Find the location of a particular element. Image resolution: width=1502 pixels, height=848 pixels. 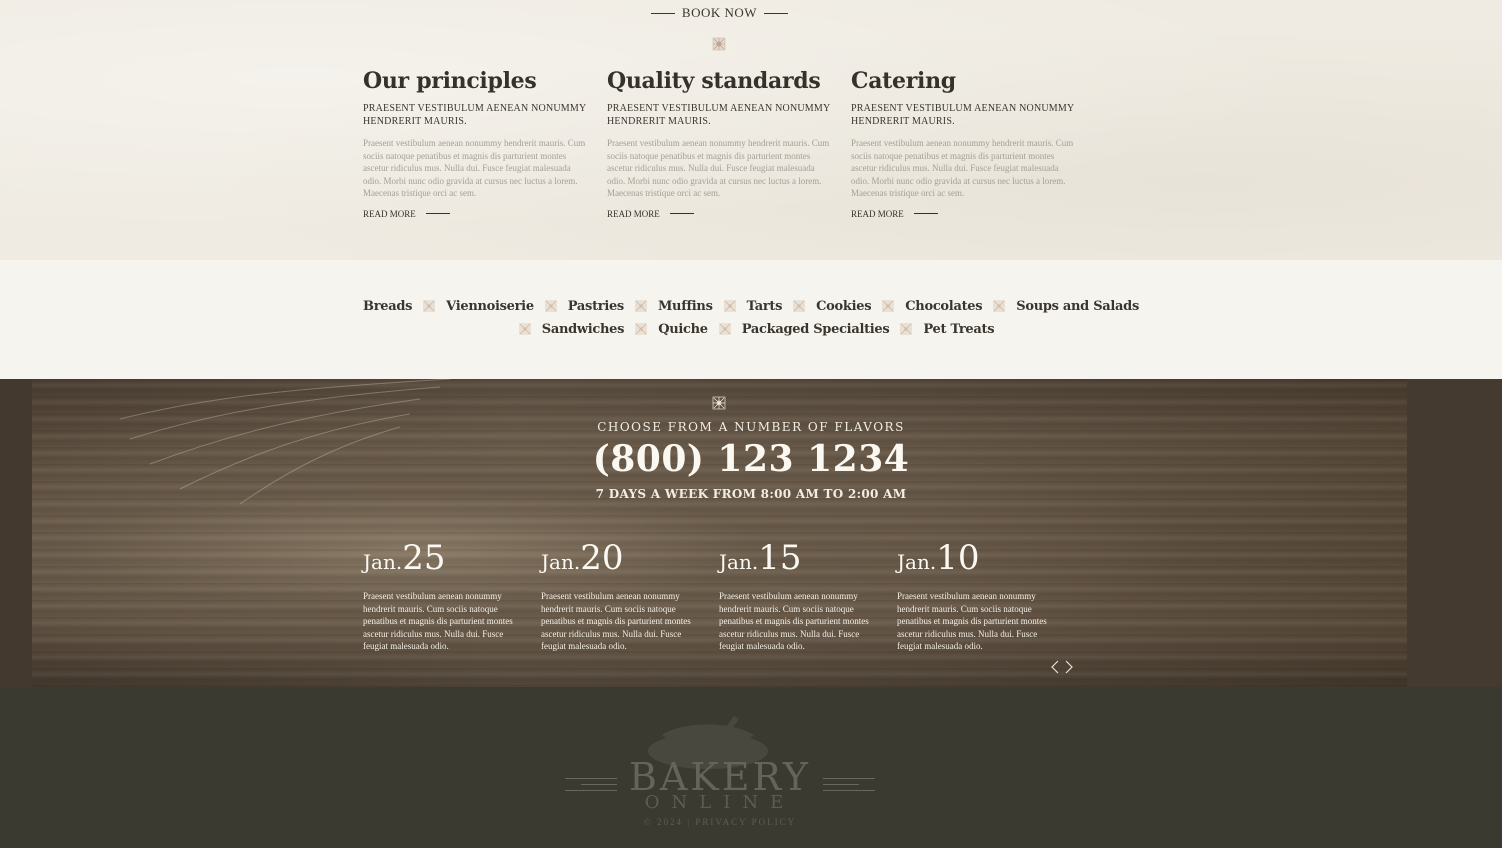

news-date: Jan.20 is located at coordinates (621, 561).